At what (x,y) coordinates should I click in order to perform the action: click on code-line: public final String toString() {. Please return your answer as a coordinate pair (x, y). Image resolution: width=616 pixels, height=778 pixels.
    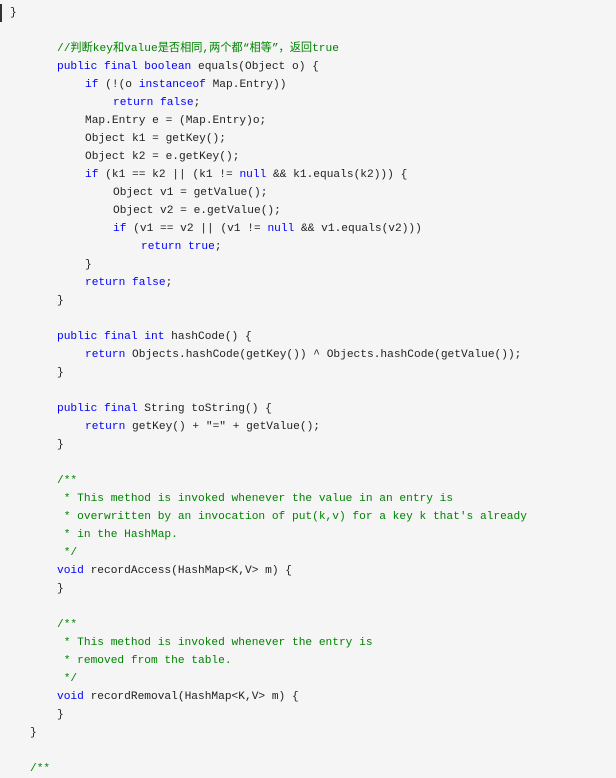
    Looking at the image, I should click on (263, 409).